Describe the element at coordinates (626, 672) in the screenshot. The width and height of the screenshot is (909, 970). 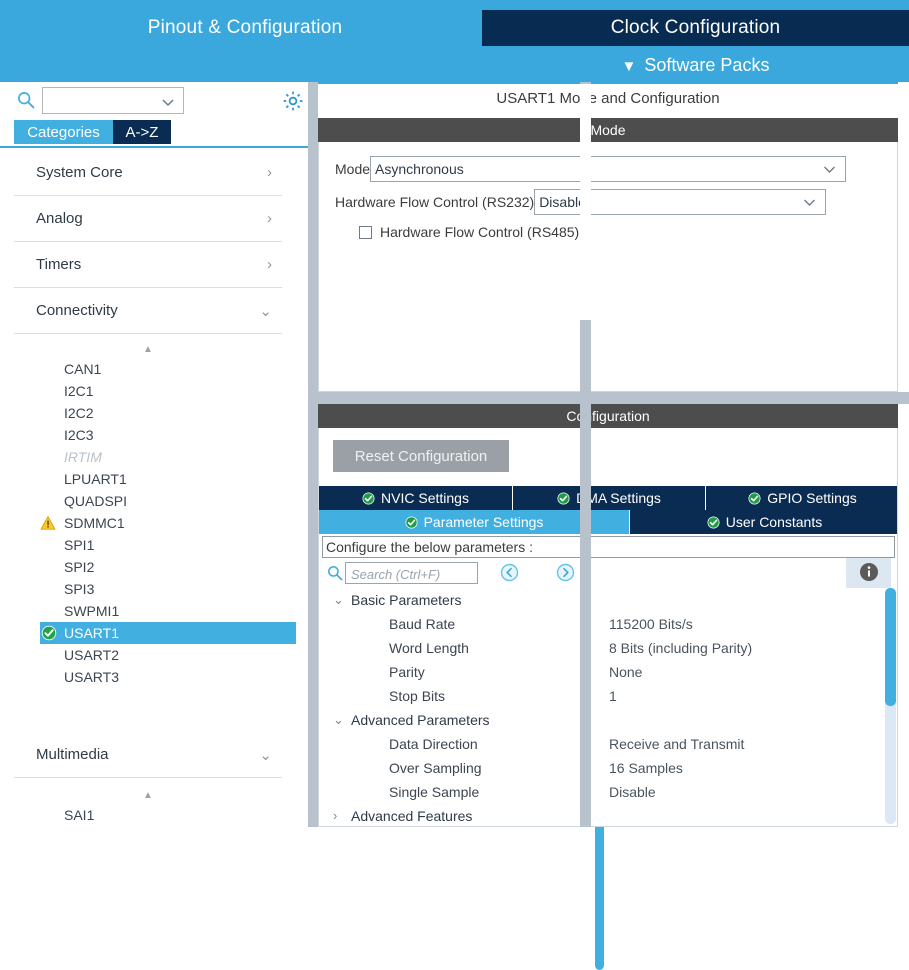
I see `parameter-value: None` at that location.